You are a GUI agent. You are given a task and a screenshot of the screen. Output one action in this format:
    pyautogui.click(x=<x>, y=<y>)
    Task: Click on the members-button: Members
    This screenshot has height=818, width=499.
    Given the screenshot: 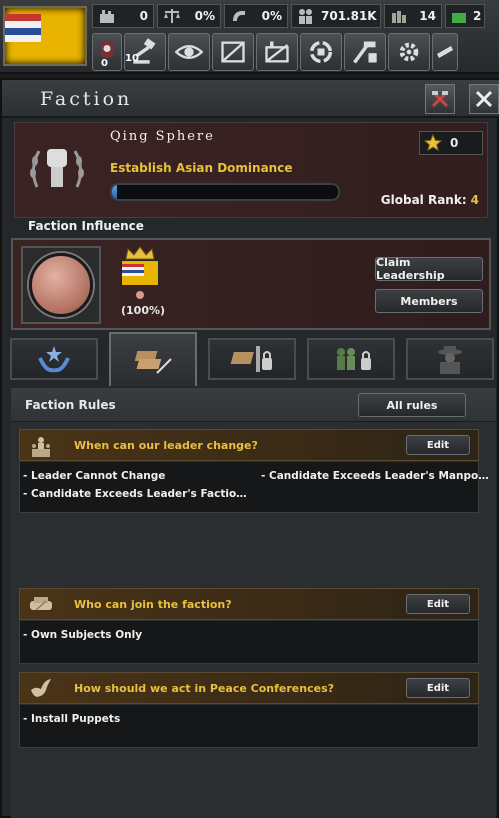 What is the action you would take?
    pyautogui.click(x=429, y=301)
    